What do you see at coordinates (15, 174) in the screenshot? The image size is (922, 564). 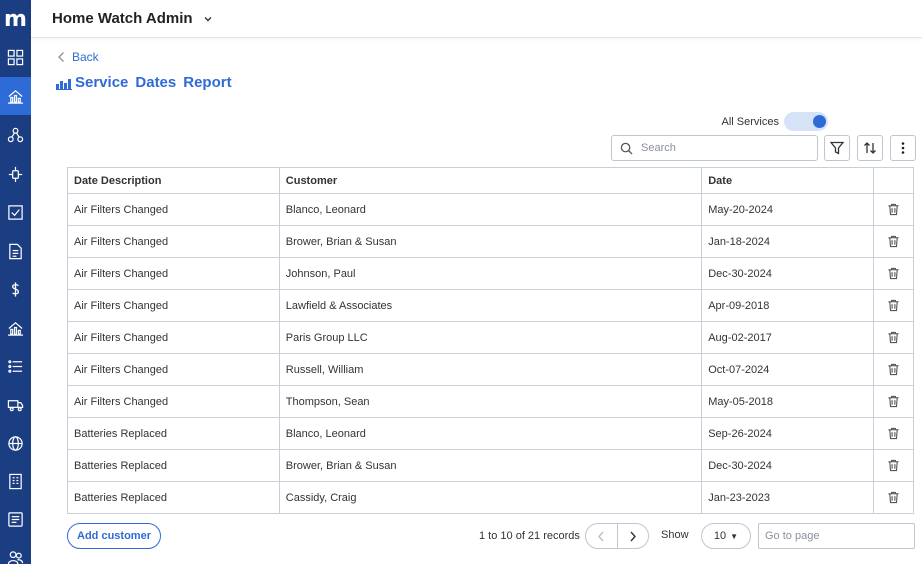 I see `sidebar-item-sprinkler` at bounding box center [15, 174].